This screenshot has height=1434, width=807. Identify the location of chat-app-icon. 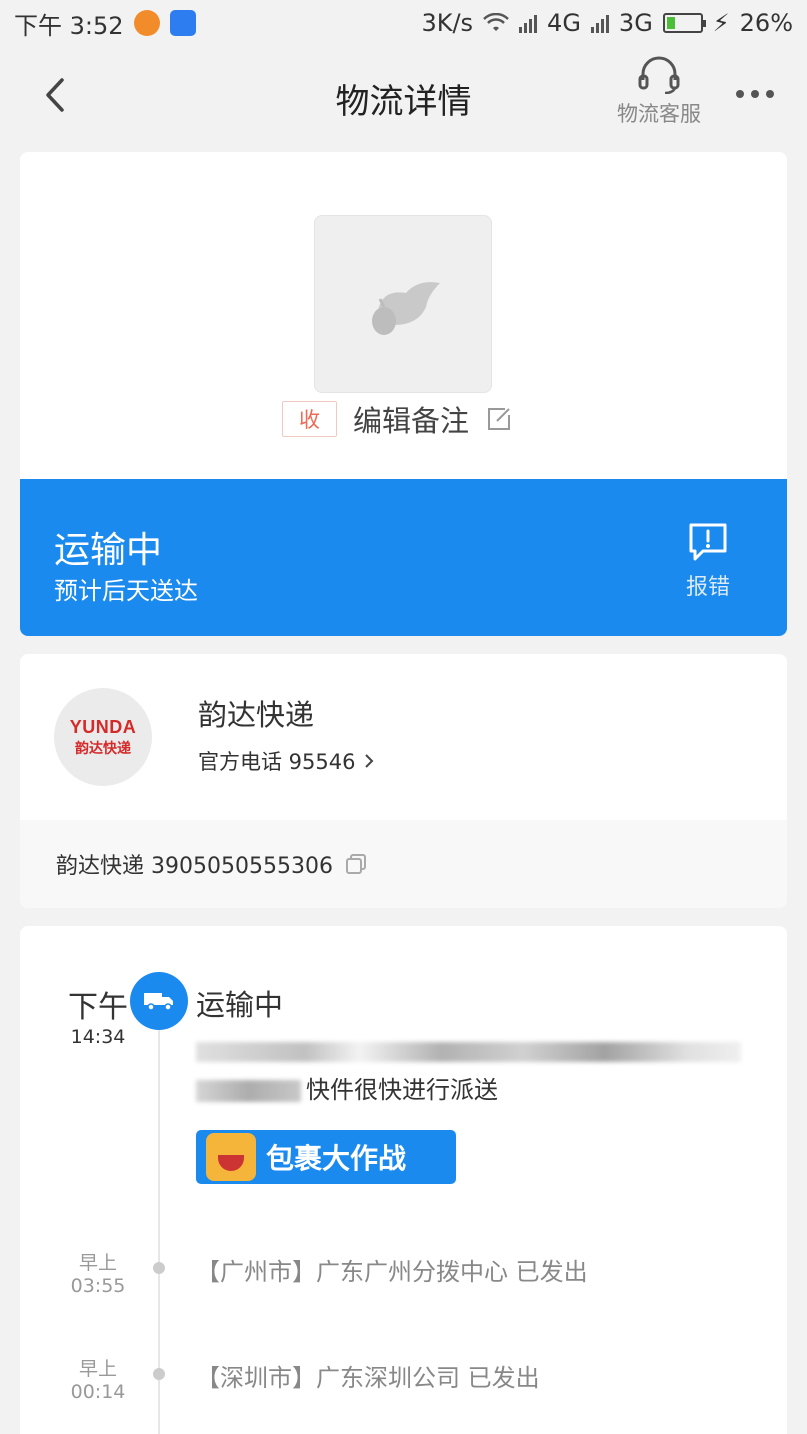
(146, 23).